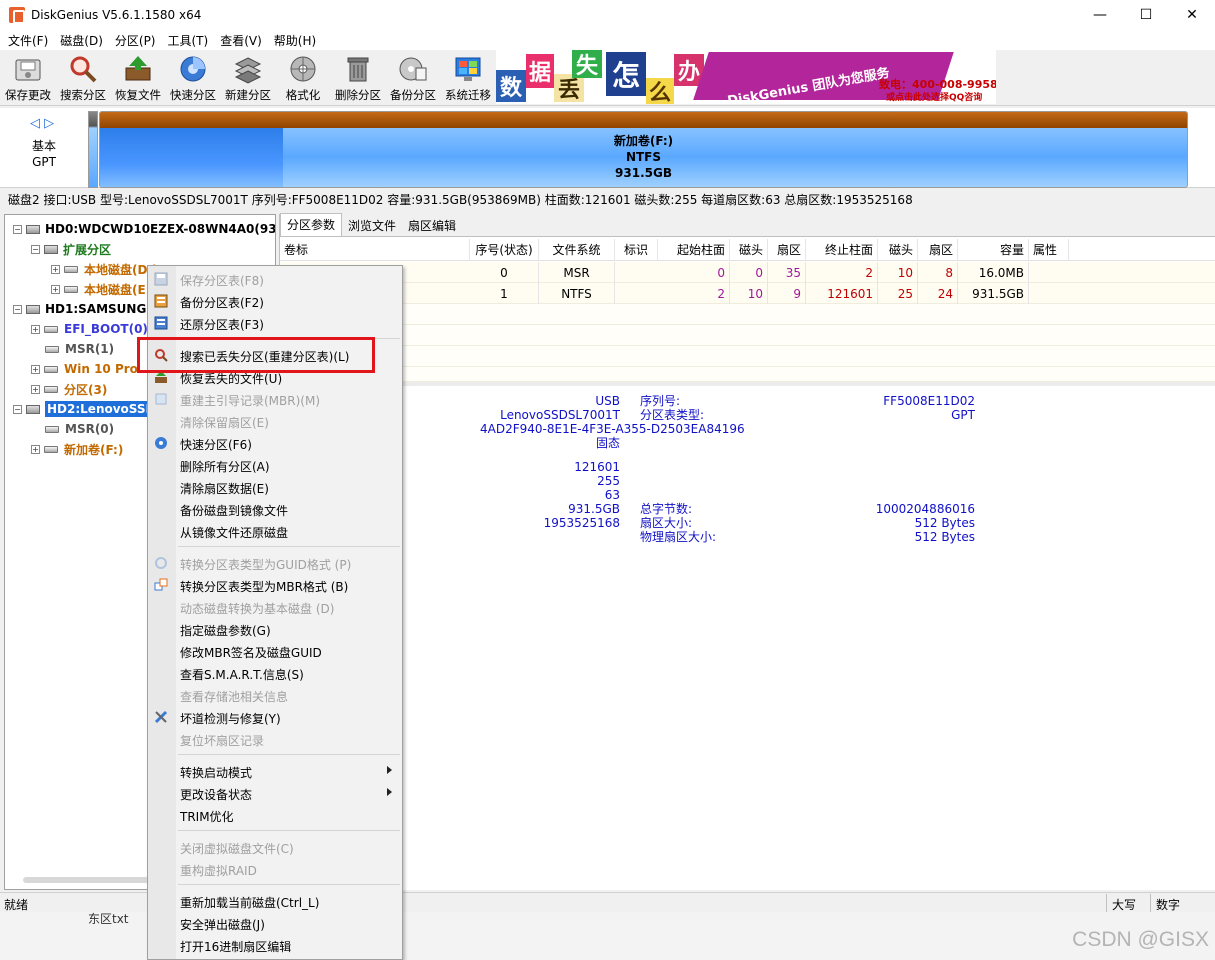 The width and height of the screenshot is (1215, 960). I want to click on tab-browse-files: 浏览文件, so click(372, 225).